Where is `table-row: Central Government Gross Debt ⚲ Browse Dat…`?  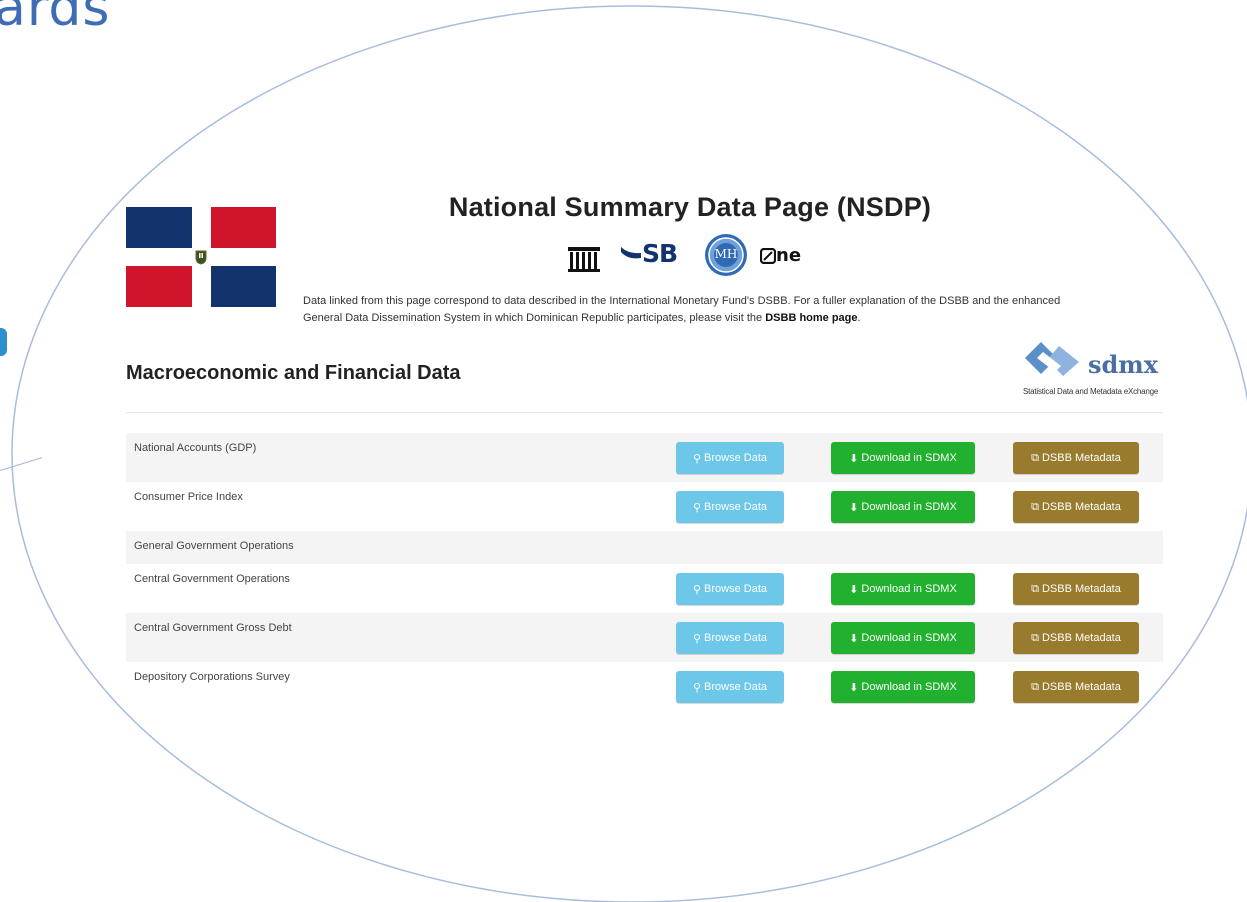
table-row: Central Government Gross Debt ⚲ Browse Dat… is located at coordinates (644, 637).